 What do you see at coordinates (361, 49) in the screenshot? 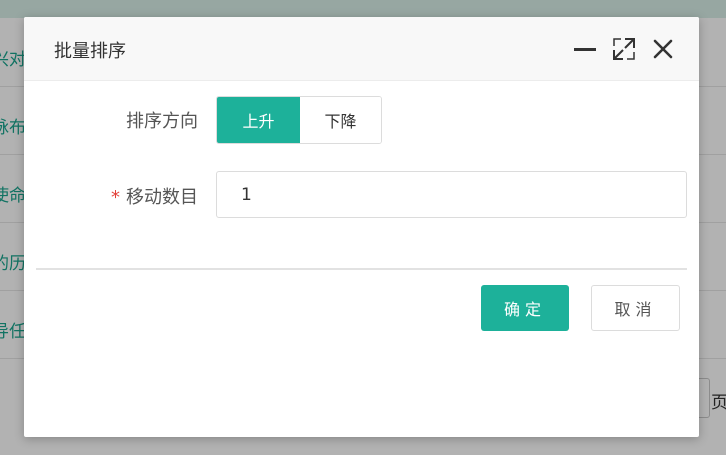
I see `dialog-header: 批量排序` at bounding box center [361, 49].